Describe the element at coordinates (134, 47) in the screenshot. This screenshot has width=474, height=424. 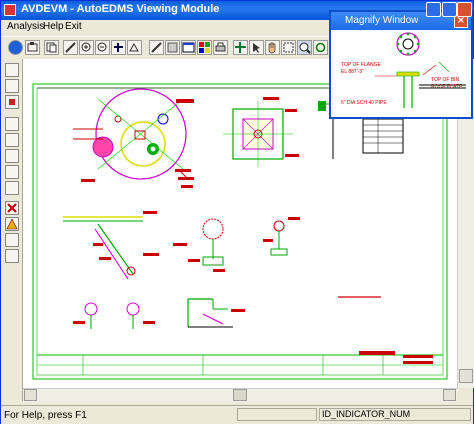
I see `pan-icon` at that location.